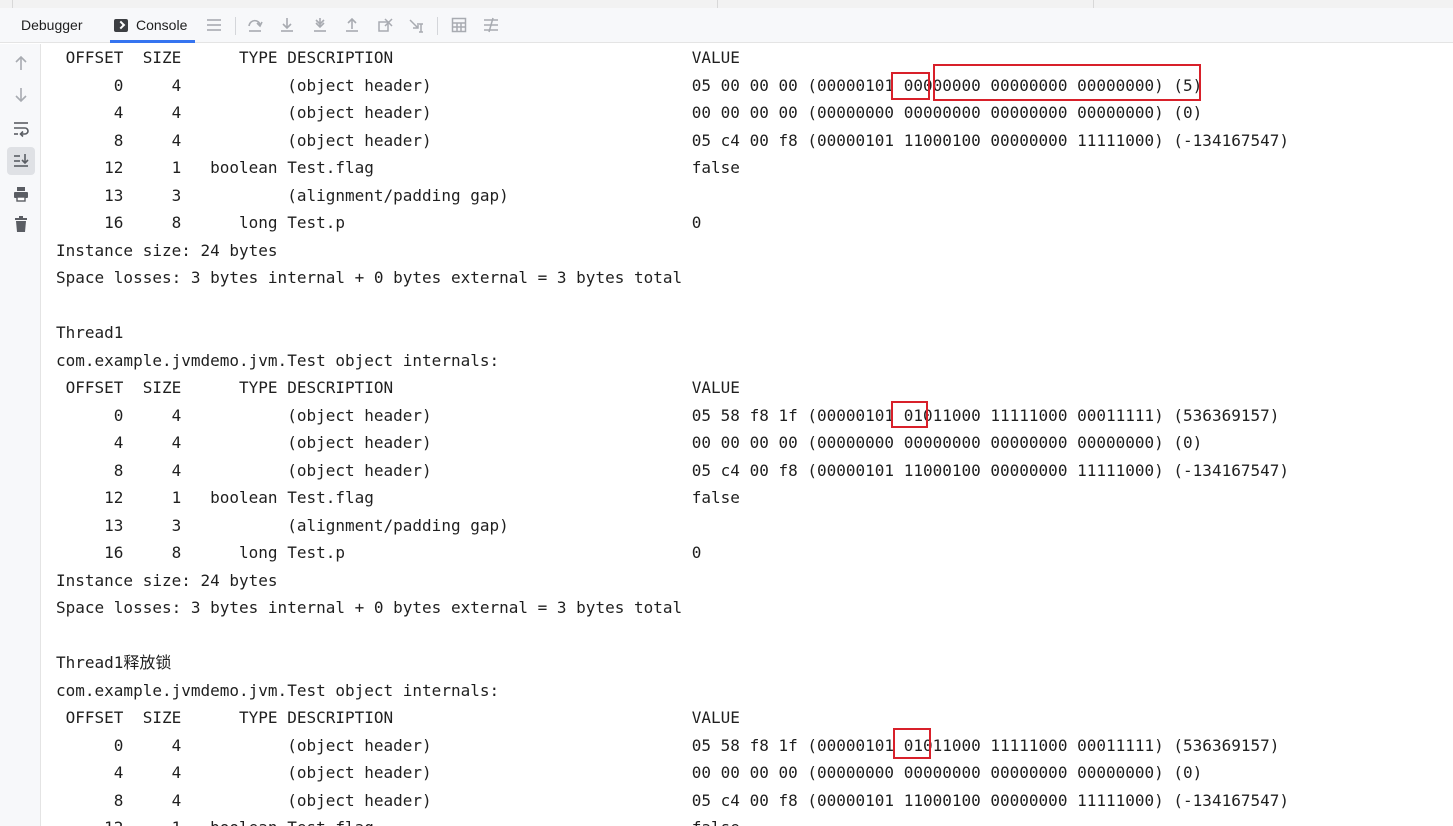 This screenshot has height=826, width=1453. I want to click on menu-icon, so click(214, 25).